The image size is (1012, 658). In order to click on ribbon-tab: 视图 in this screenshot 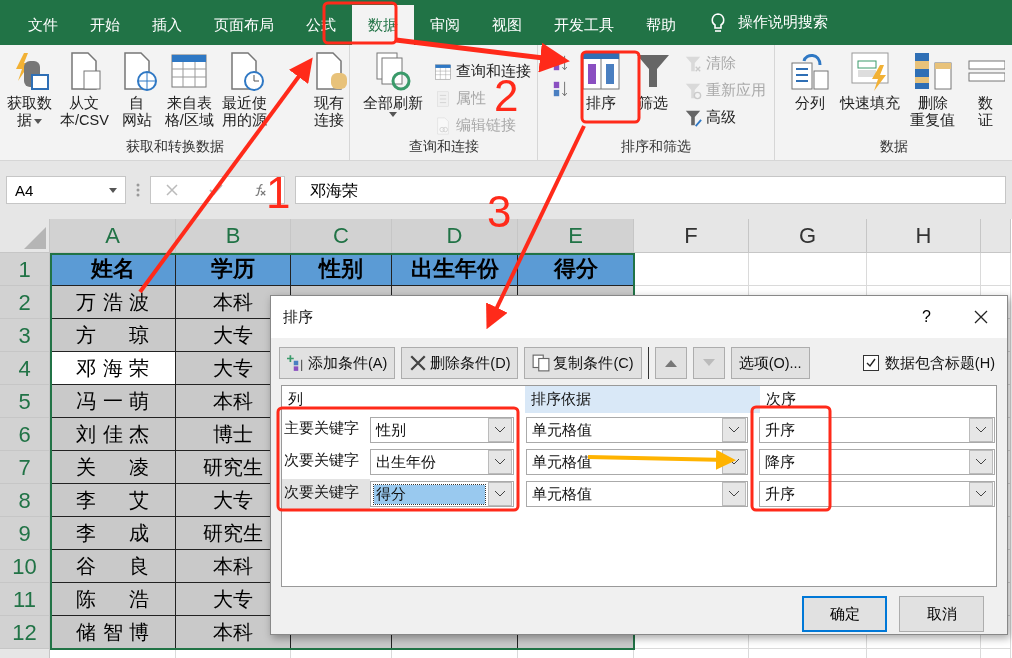, I will do `click(507, 25)`.